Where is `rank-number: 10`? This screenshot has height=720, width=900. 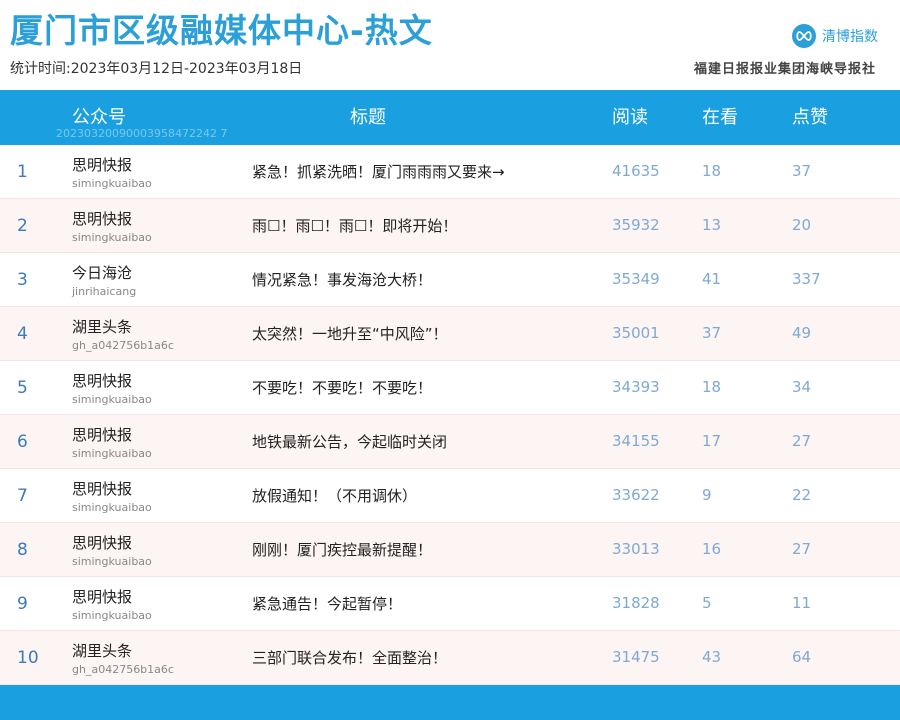 rank-number: 10 is located at coordinates (28, 658).